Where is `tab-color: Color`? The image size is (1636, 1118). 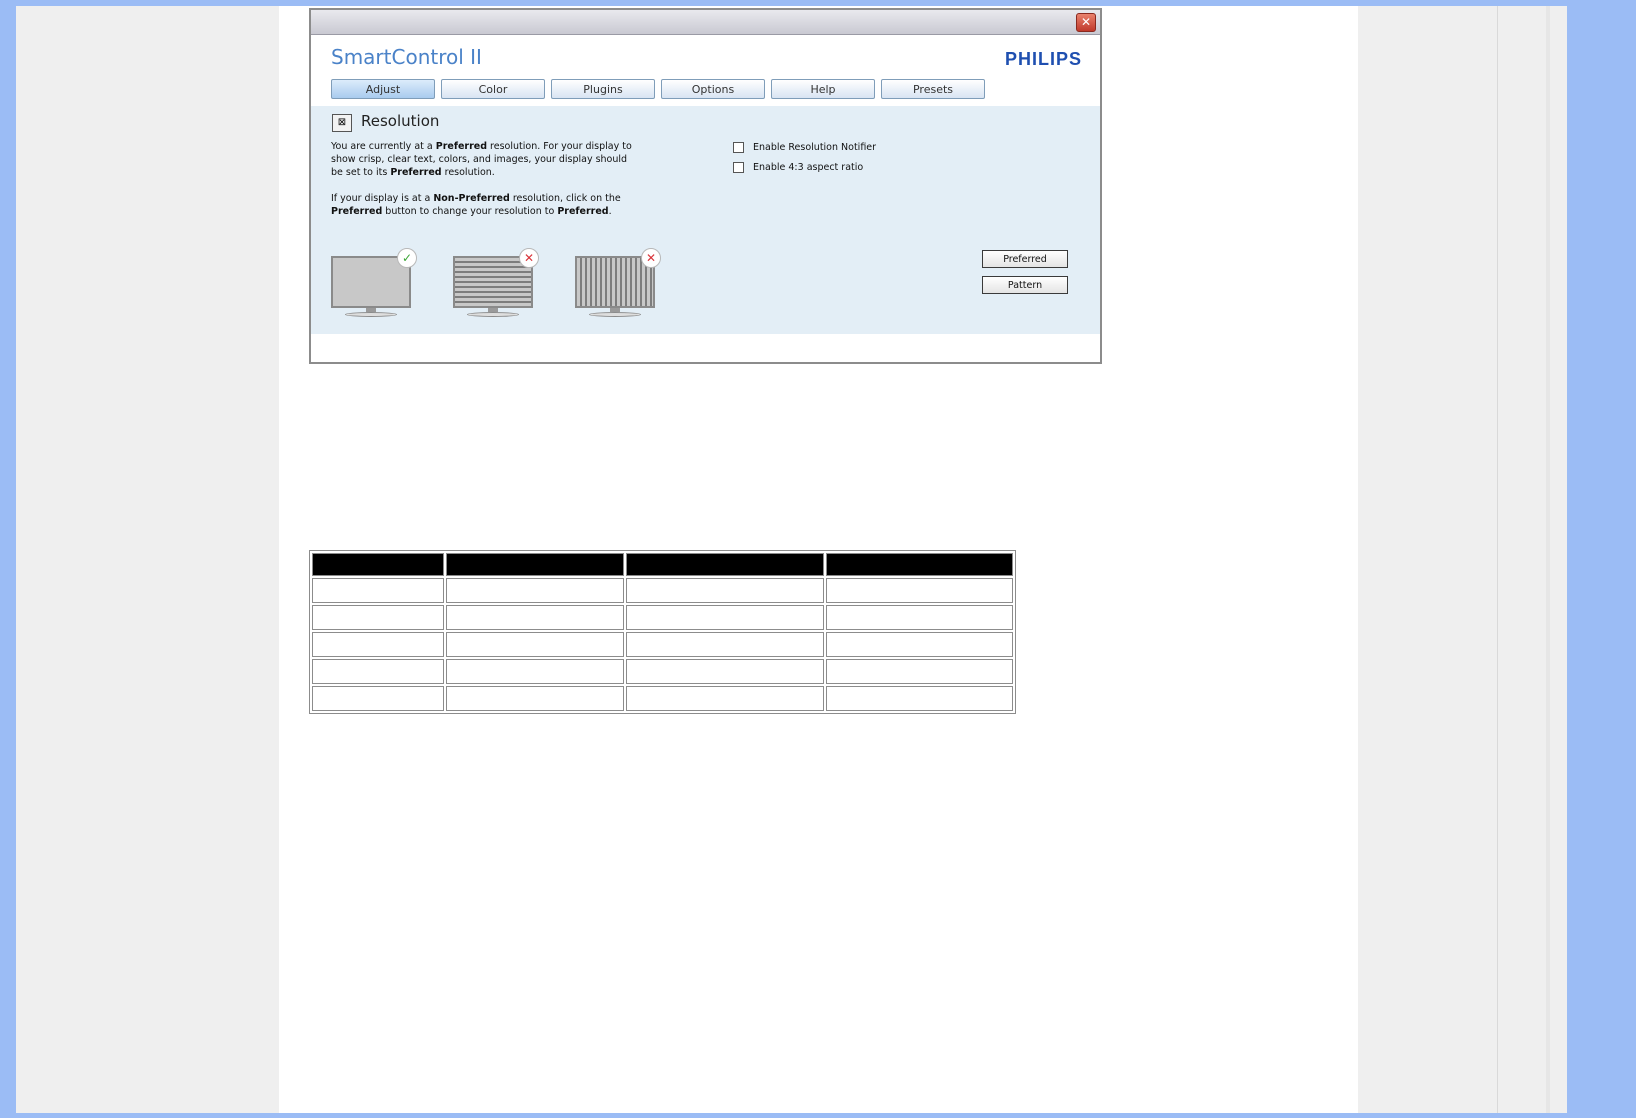
tab-color: Color is located at coordinates (493, 89).